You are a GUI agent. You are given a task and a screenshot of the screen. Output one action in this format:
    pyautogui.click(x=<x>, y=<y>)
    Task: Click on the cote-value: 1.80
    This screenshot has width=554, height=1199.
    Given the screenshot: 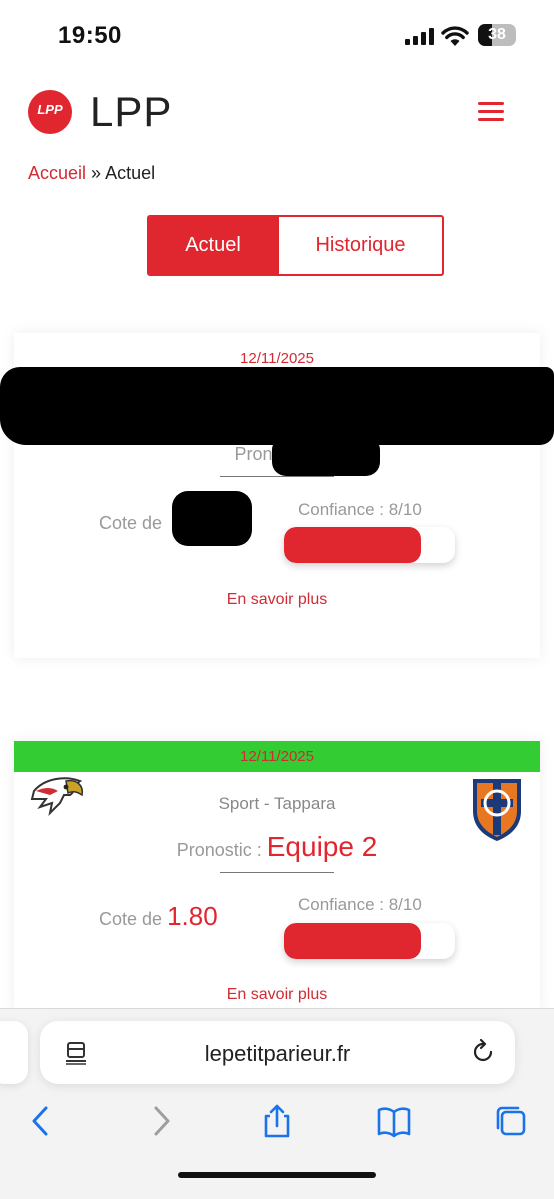 What is the action you would take?
    pyautogui.click(x=192, y=916)
    